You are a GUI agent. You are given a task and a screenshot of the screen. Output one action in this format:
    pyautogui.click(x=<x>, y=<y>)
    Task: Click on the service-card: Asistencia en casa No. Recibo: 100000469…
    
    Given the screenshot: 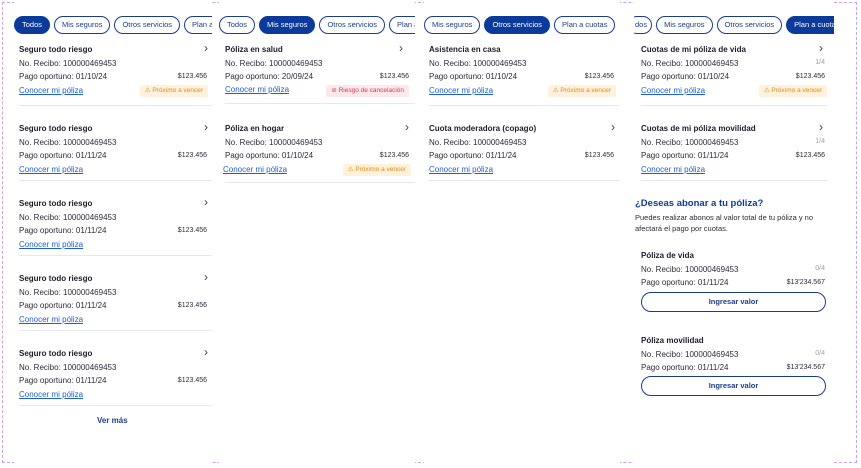 What is the action you would take?
    pyautogui.click(x=524, y=75)
    